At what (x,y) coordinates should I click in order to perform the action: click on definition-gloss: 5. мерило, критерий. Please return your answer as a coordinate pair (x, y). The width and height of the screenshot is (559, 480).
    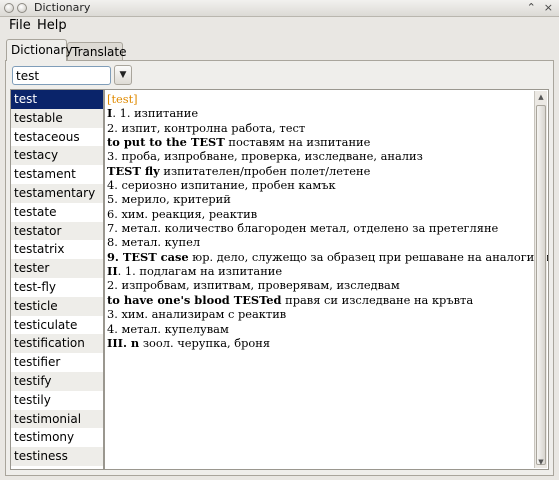
    Looking at the image, I should click on (169, 199).